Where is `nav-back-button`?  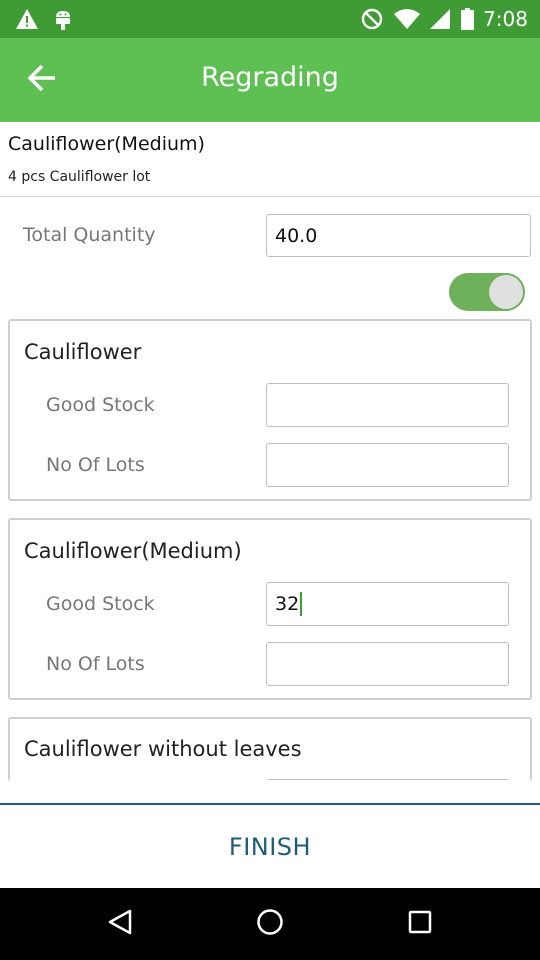 nav-back-button is located at coordinates (120, 924).